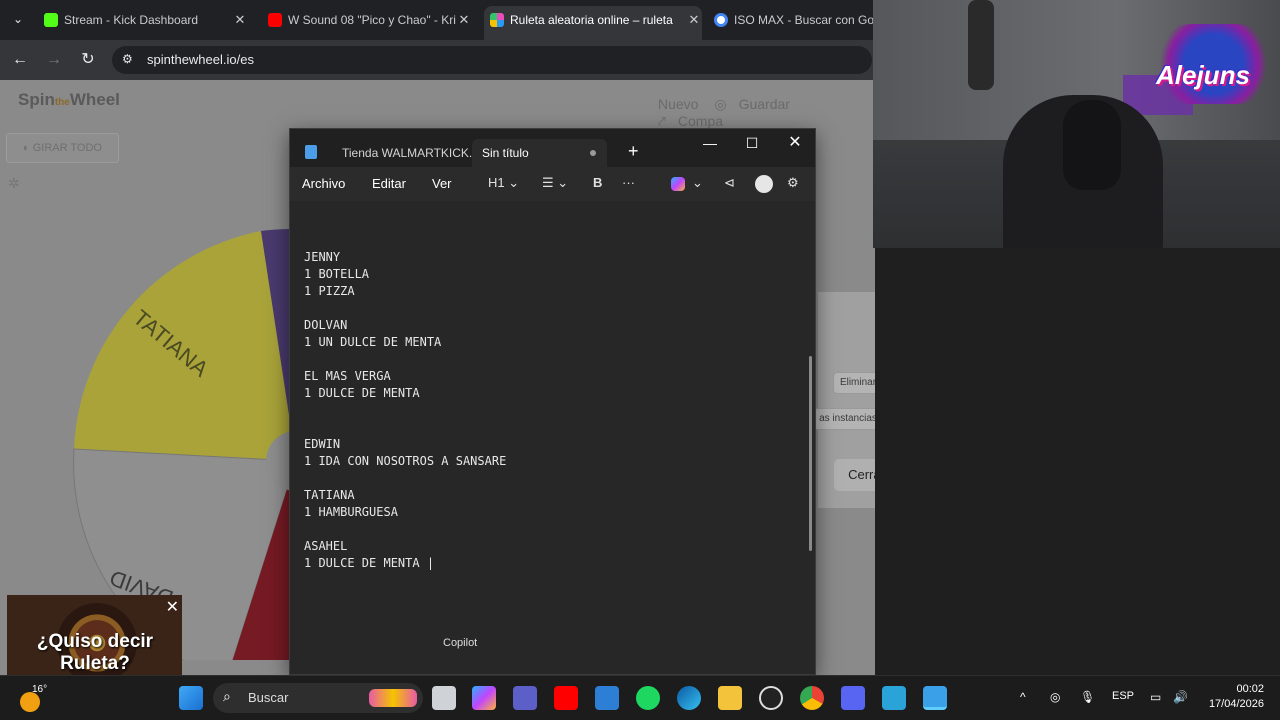  I want to click on list-dropdown: ☰ ⌄, so click(555, 183).